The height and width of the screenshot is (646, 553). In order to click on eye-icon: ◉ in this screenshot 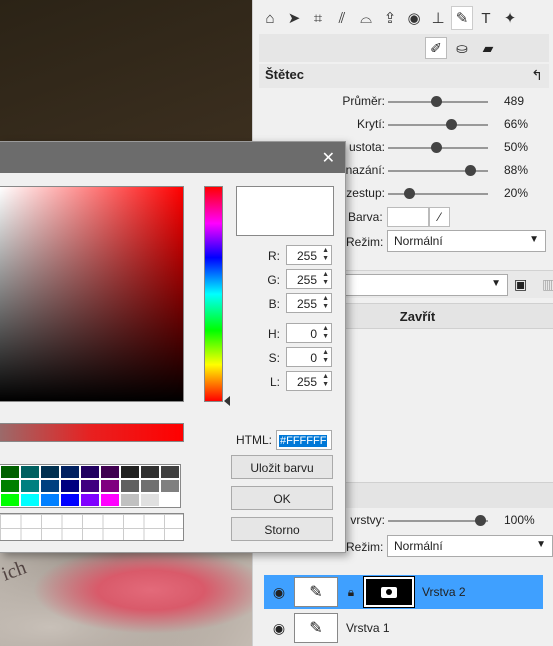, I will do `click(414, 18)`.